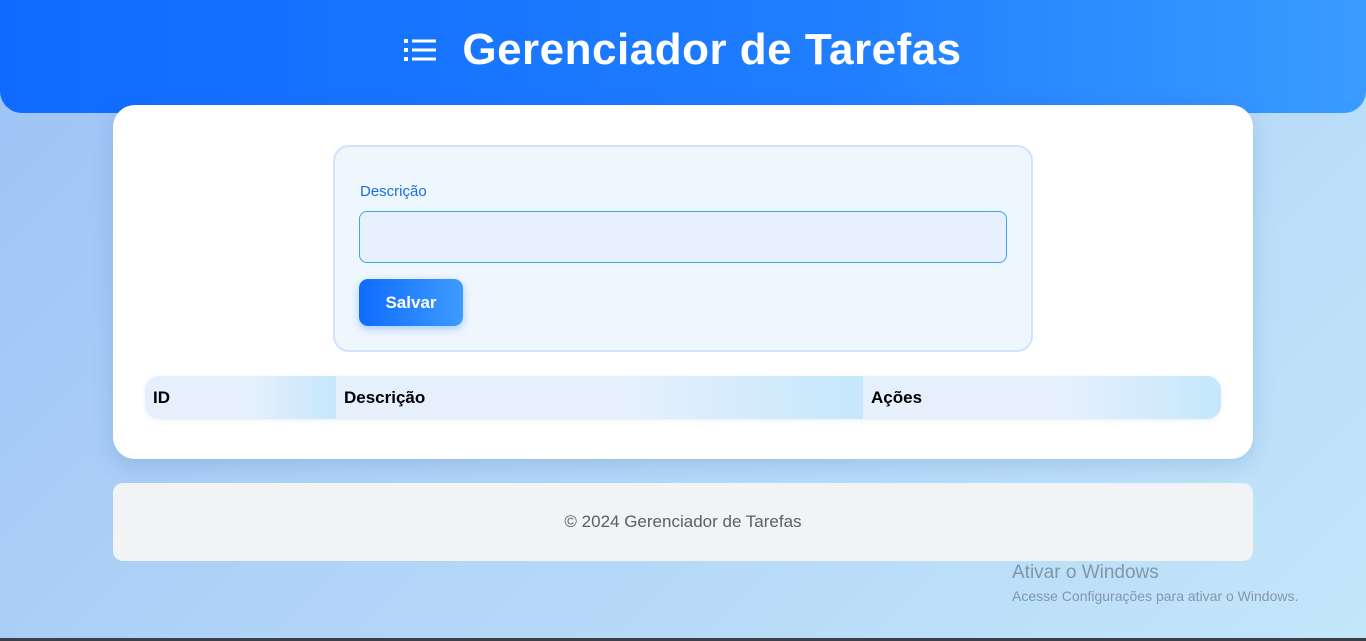 The height and width of the screenshot is (641, 1366). What do you see at coordinates (712, 49) in the screenshot?
I see `page-title: Gerenciador de Tarefas` at bounding box center [712, 49].